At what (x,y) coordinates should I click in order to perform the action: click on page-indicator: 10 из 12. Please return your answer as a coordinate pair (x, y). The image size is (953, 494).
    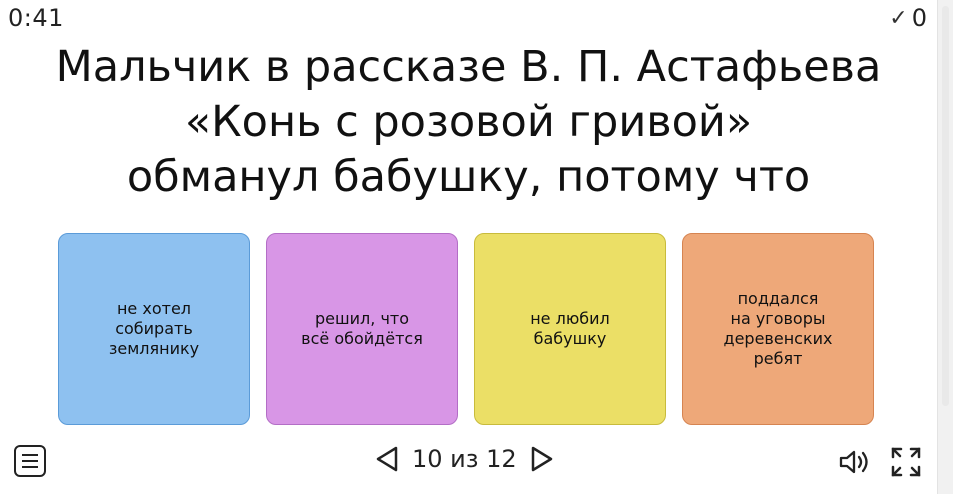
    Looking at the image, I should click on (464, 459).